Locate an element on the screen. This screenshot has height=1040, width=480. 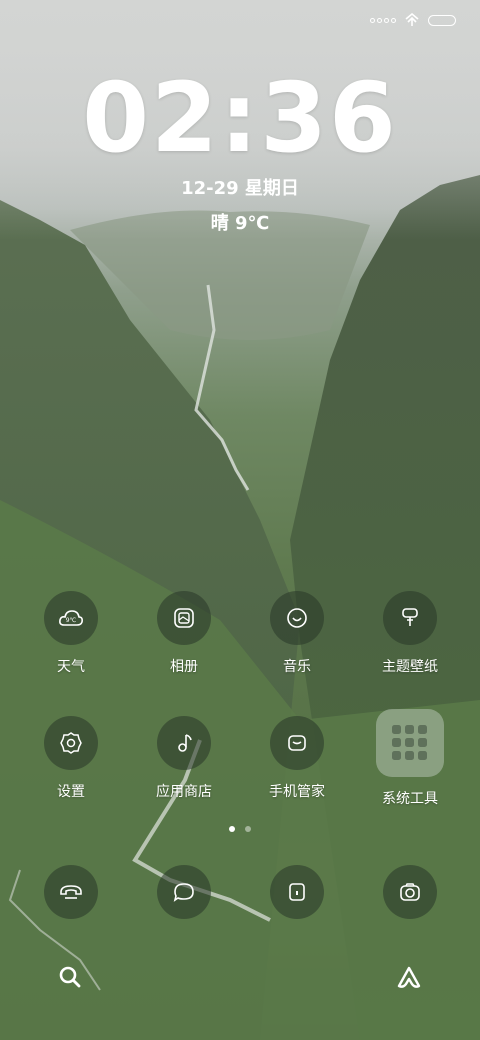
weather-text: 晴 9℃ is located at coordinates (240, 223).